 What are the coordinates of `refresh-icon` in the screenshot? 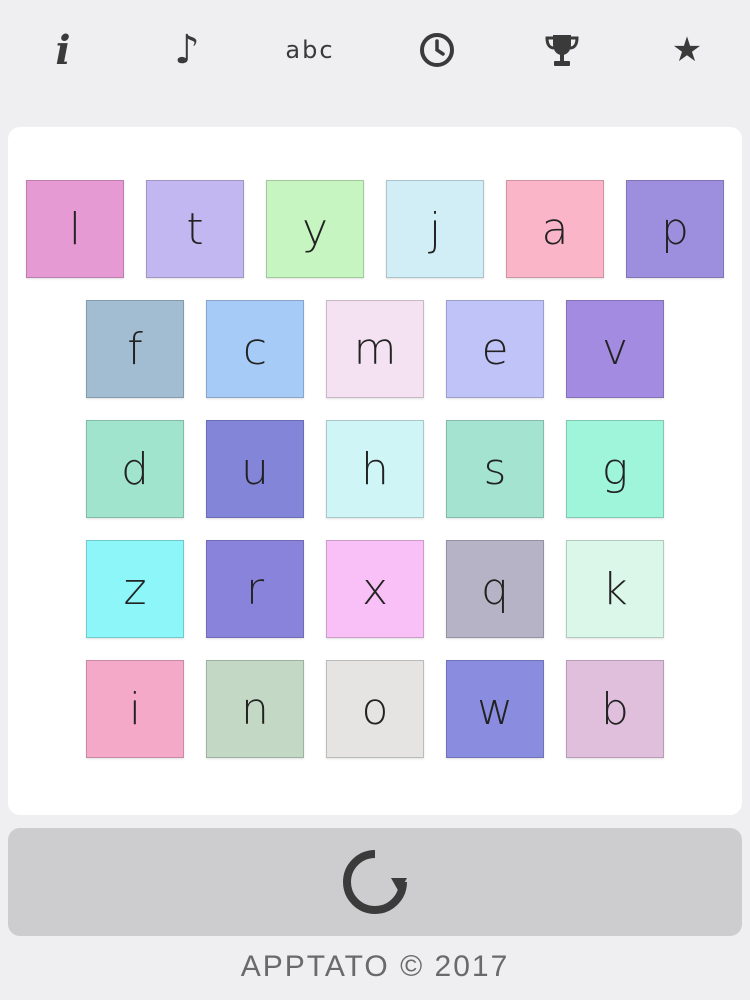 It's located at (375, 882).